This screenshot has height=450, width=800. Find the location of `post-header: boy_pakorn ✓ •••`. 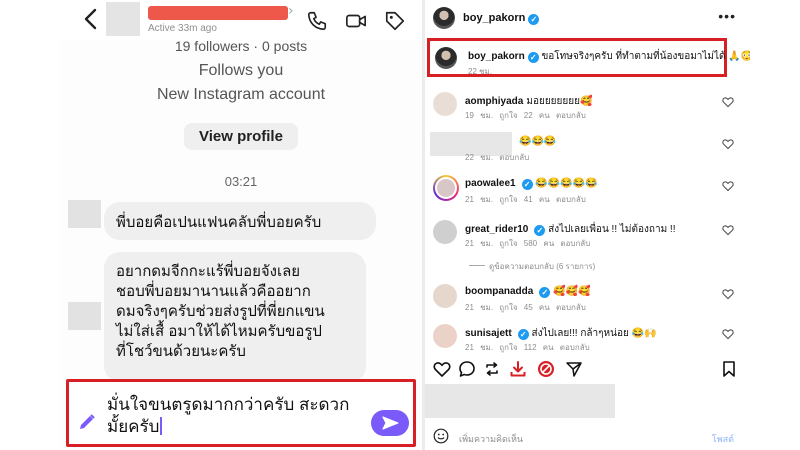

post-header: boy_pakorn ✓ ••• is located at coordinates (587, 18).